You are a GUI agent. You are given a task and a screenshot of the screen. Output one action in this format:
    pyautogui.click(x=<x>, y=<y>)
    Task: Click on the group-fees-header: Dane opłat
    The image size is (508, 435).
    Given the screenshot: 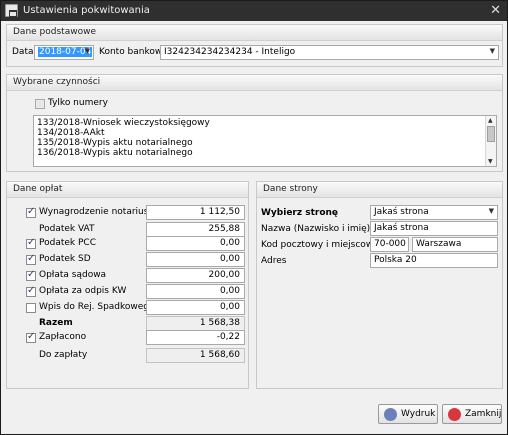 What is the action you would take?
    pyautogui.click(x=127, y=190)
    